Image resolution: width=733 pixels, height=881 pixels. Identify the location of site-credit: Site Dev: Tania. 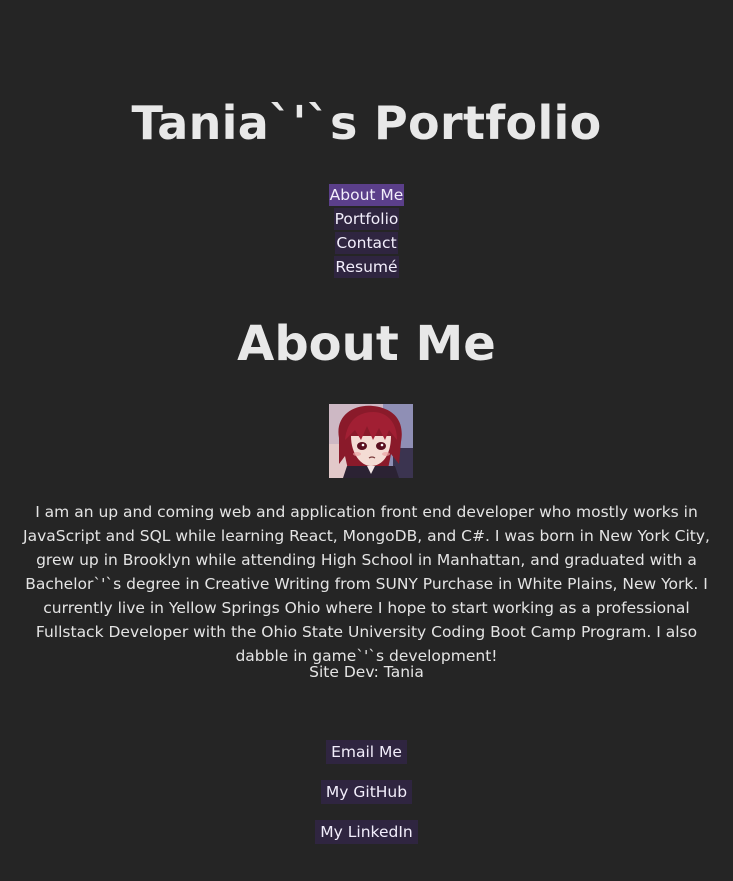
(366, 672).